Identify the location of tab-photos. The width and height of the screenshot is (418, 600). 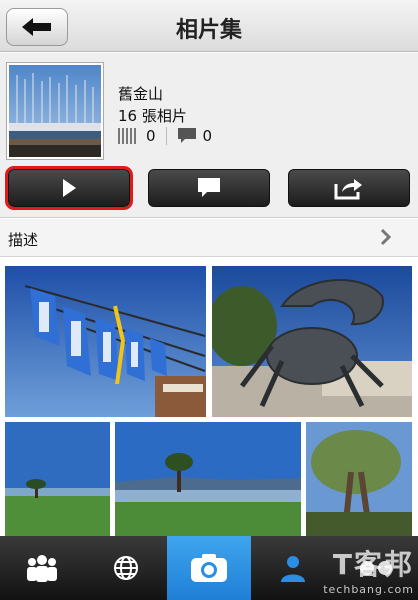
(209, 568).